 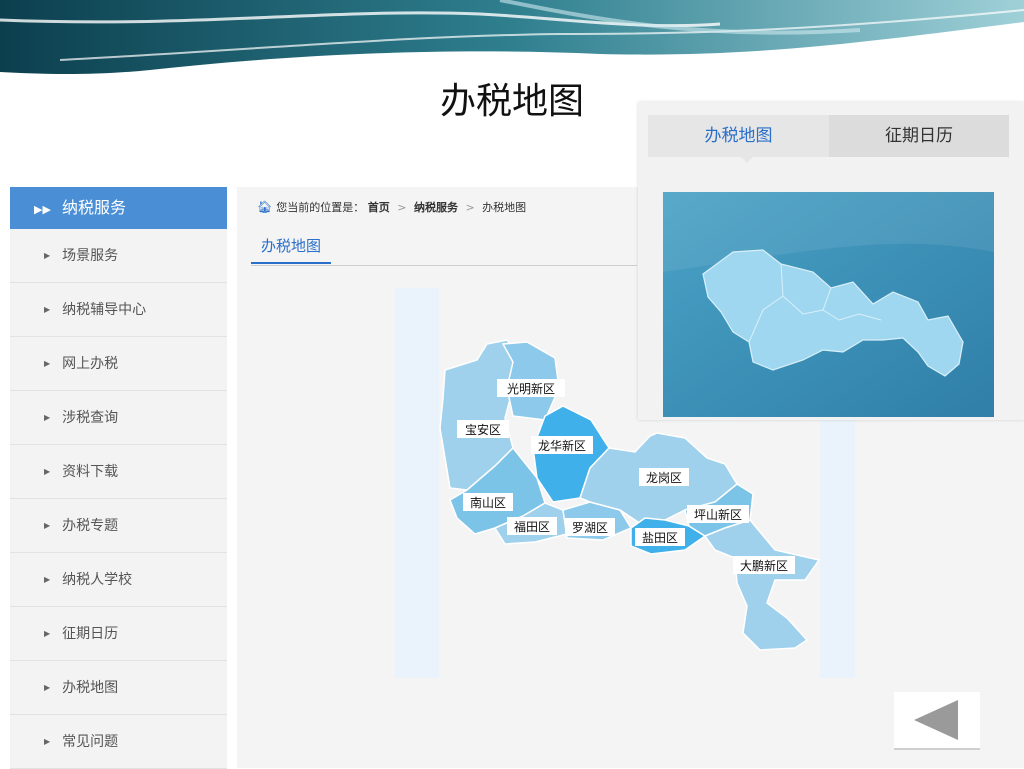 What do you see at coordinates (90, 526) in the screenshot?
I see `sidebar-item-label: 办税专题` at bounding box center [90, 526].